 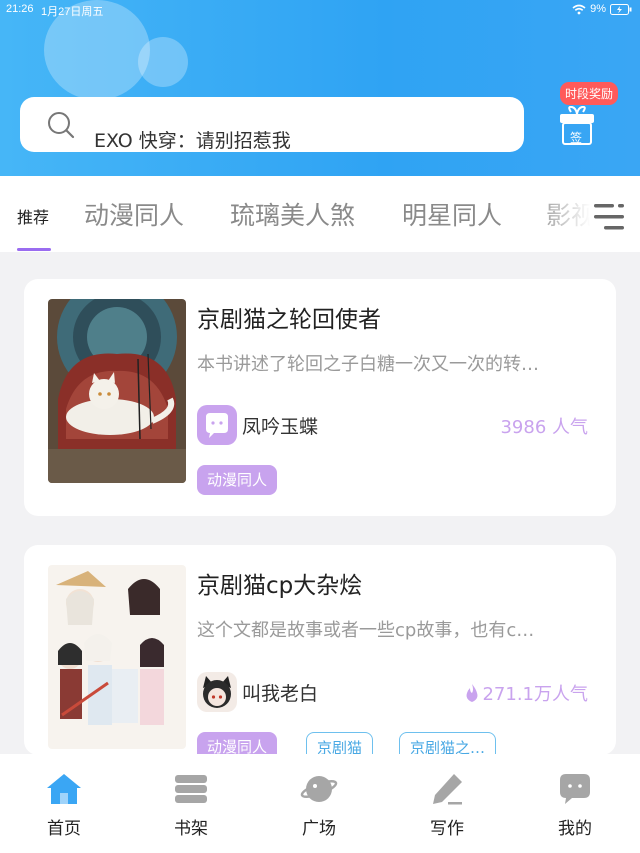 What do you see at coordinates (20, 9) in the screenshot?
I see `status-time: 21:26` at bounding box center [20, 9].